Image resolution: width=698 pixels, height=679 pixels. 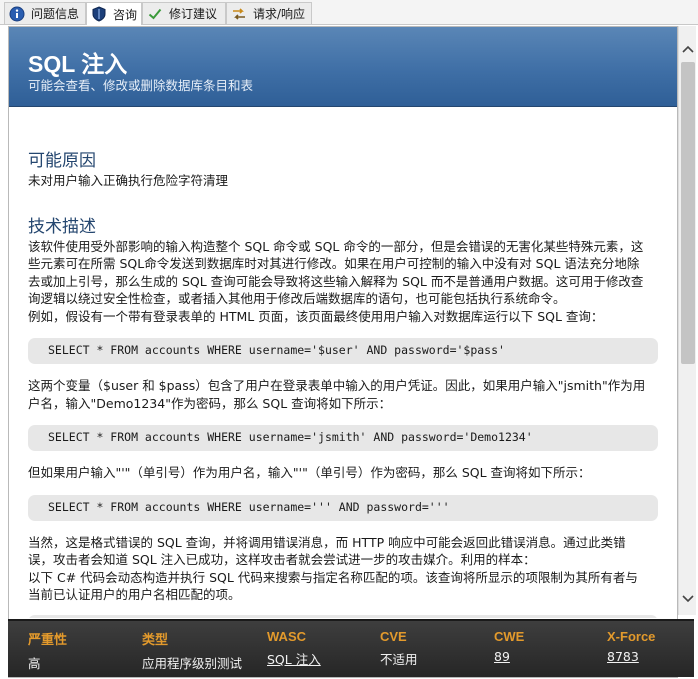 I want to click on summary-cwe: CWE 89, so click(x=509, y=646).